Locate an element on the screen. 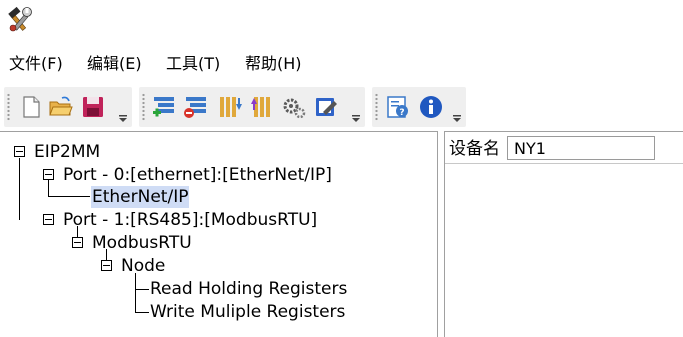 The width and height of the screenshot is (683, 337). menu-help: 帮助(H) is located at coordinates (273, 64).